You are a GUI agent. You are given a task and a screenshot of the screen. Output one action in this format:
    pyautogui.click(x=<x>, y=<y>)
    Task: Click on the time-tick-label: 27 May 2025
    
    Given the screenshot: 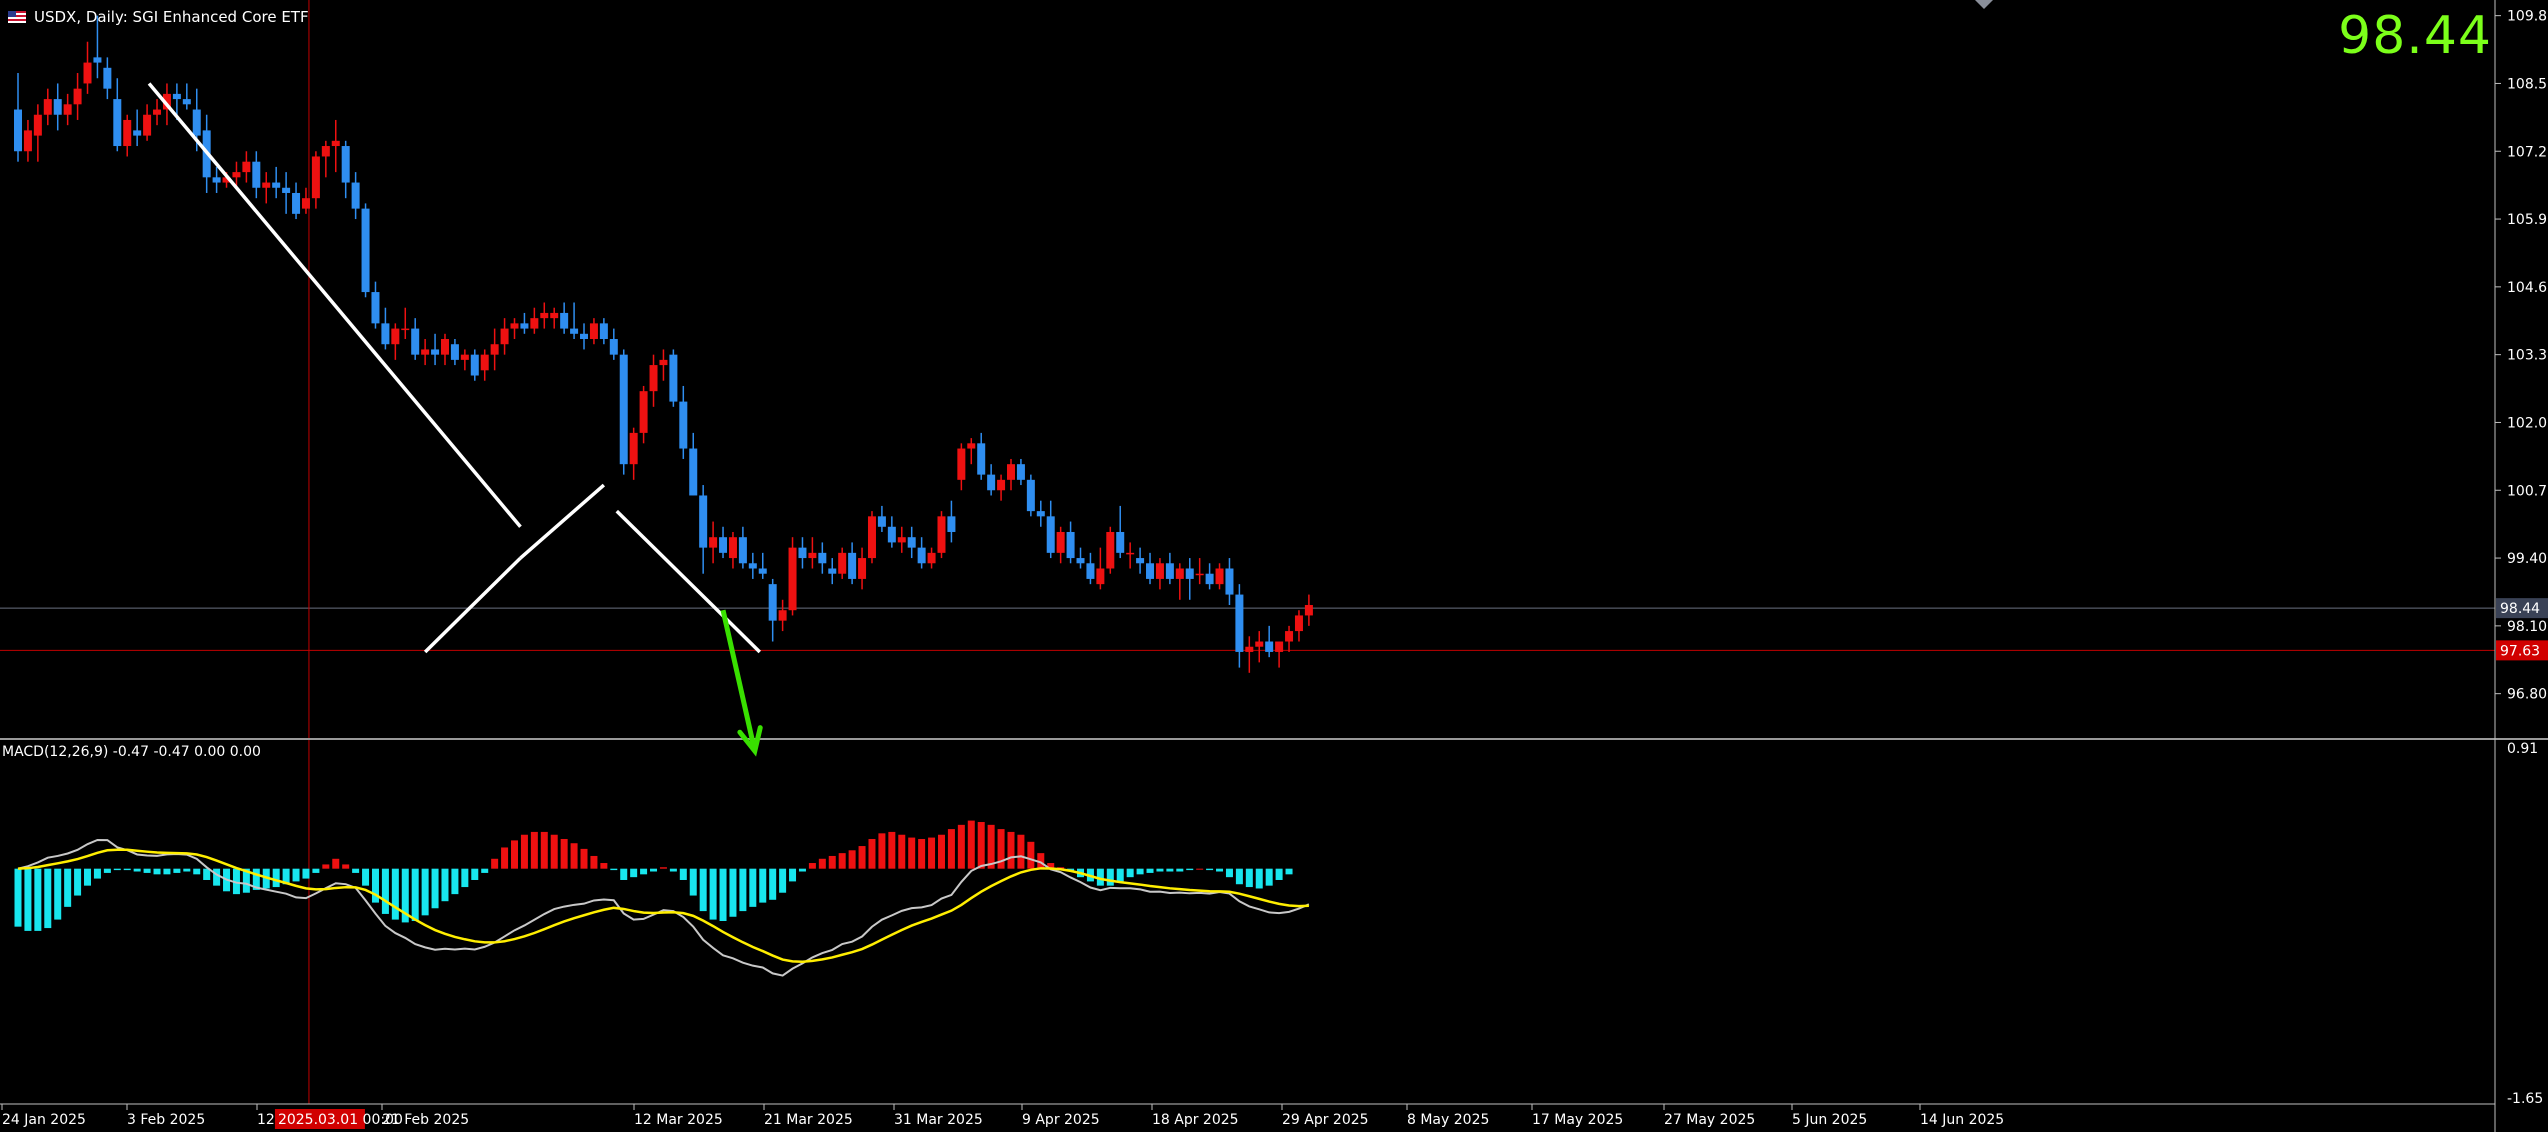 What is the action you would take?
    pyautogui.click(x=1709, y=1120)
    